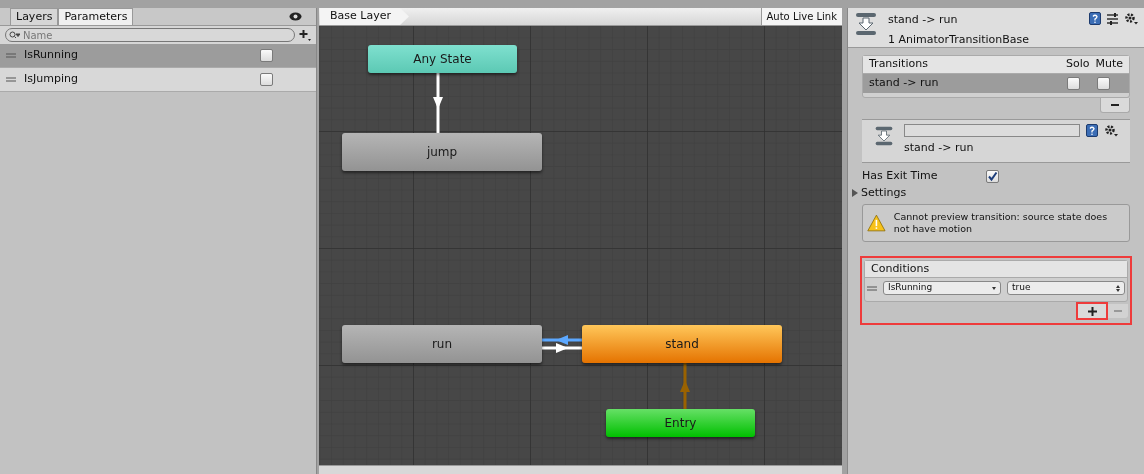 The width and height of the screenshot is (1144, 474). Describe the element at coordinates (900, 268) in the screenshot. I see `conditions-header: Conditions` at that location.